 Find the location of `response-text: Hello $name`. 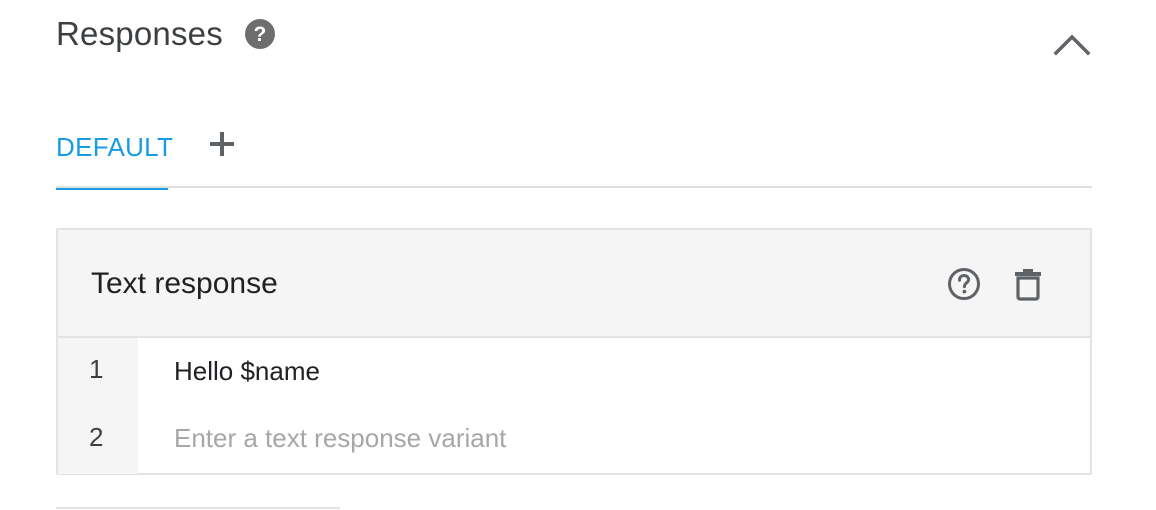

response-text: Hello $name is located at coordinates (614, 372).